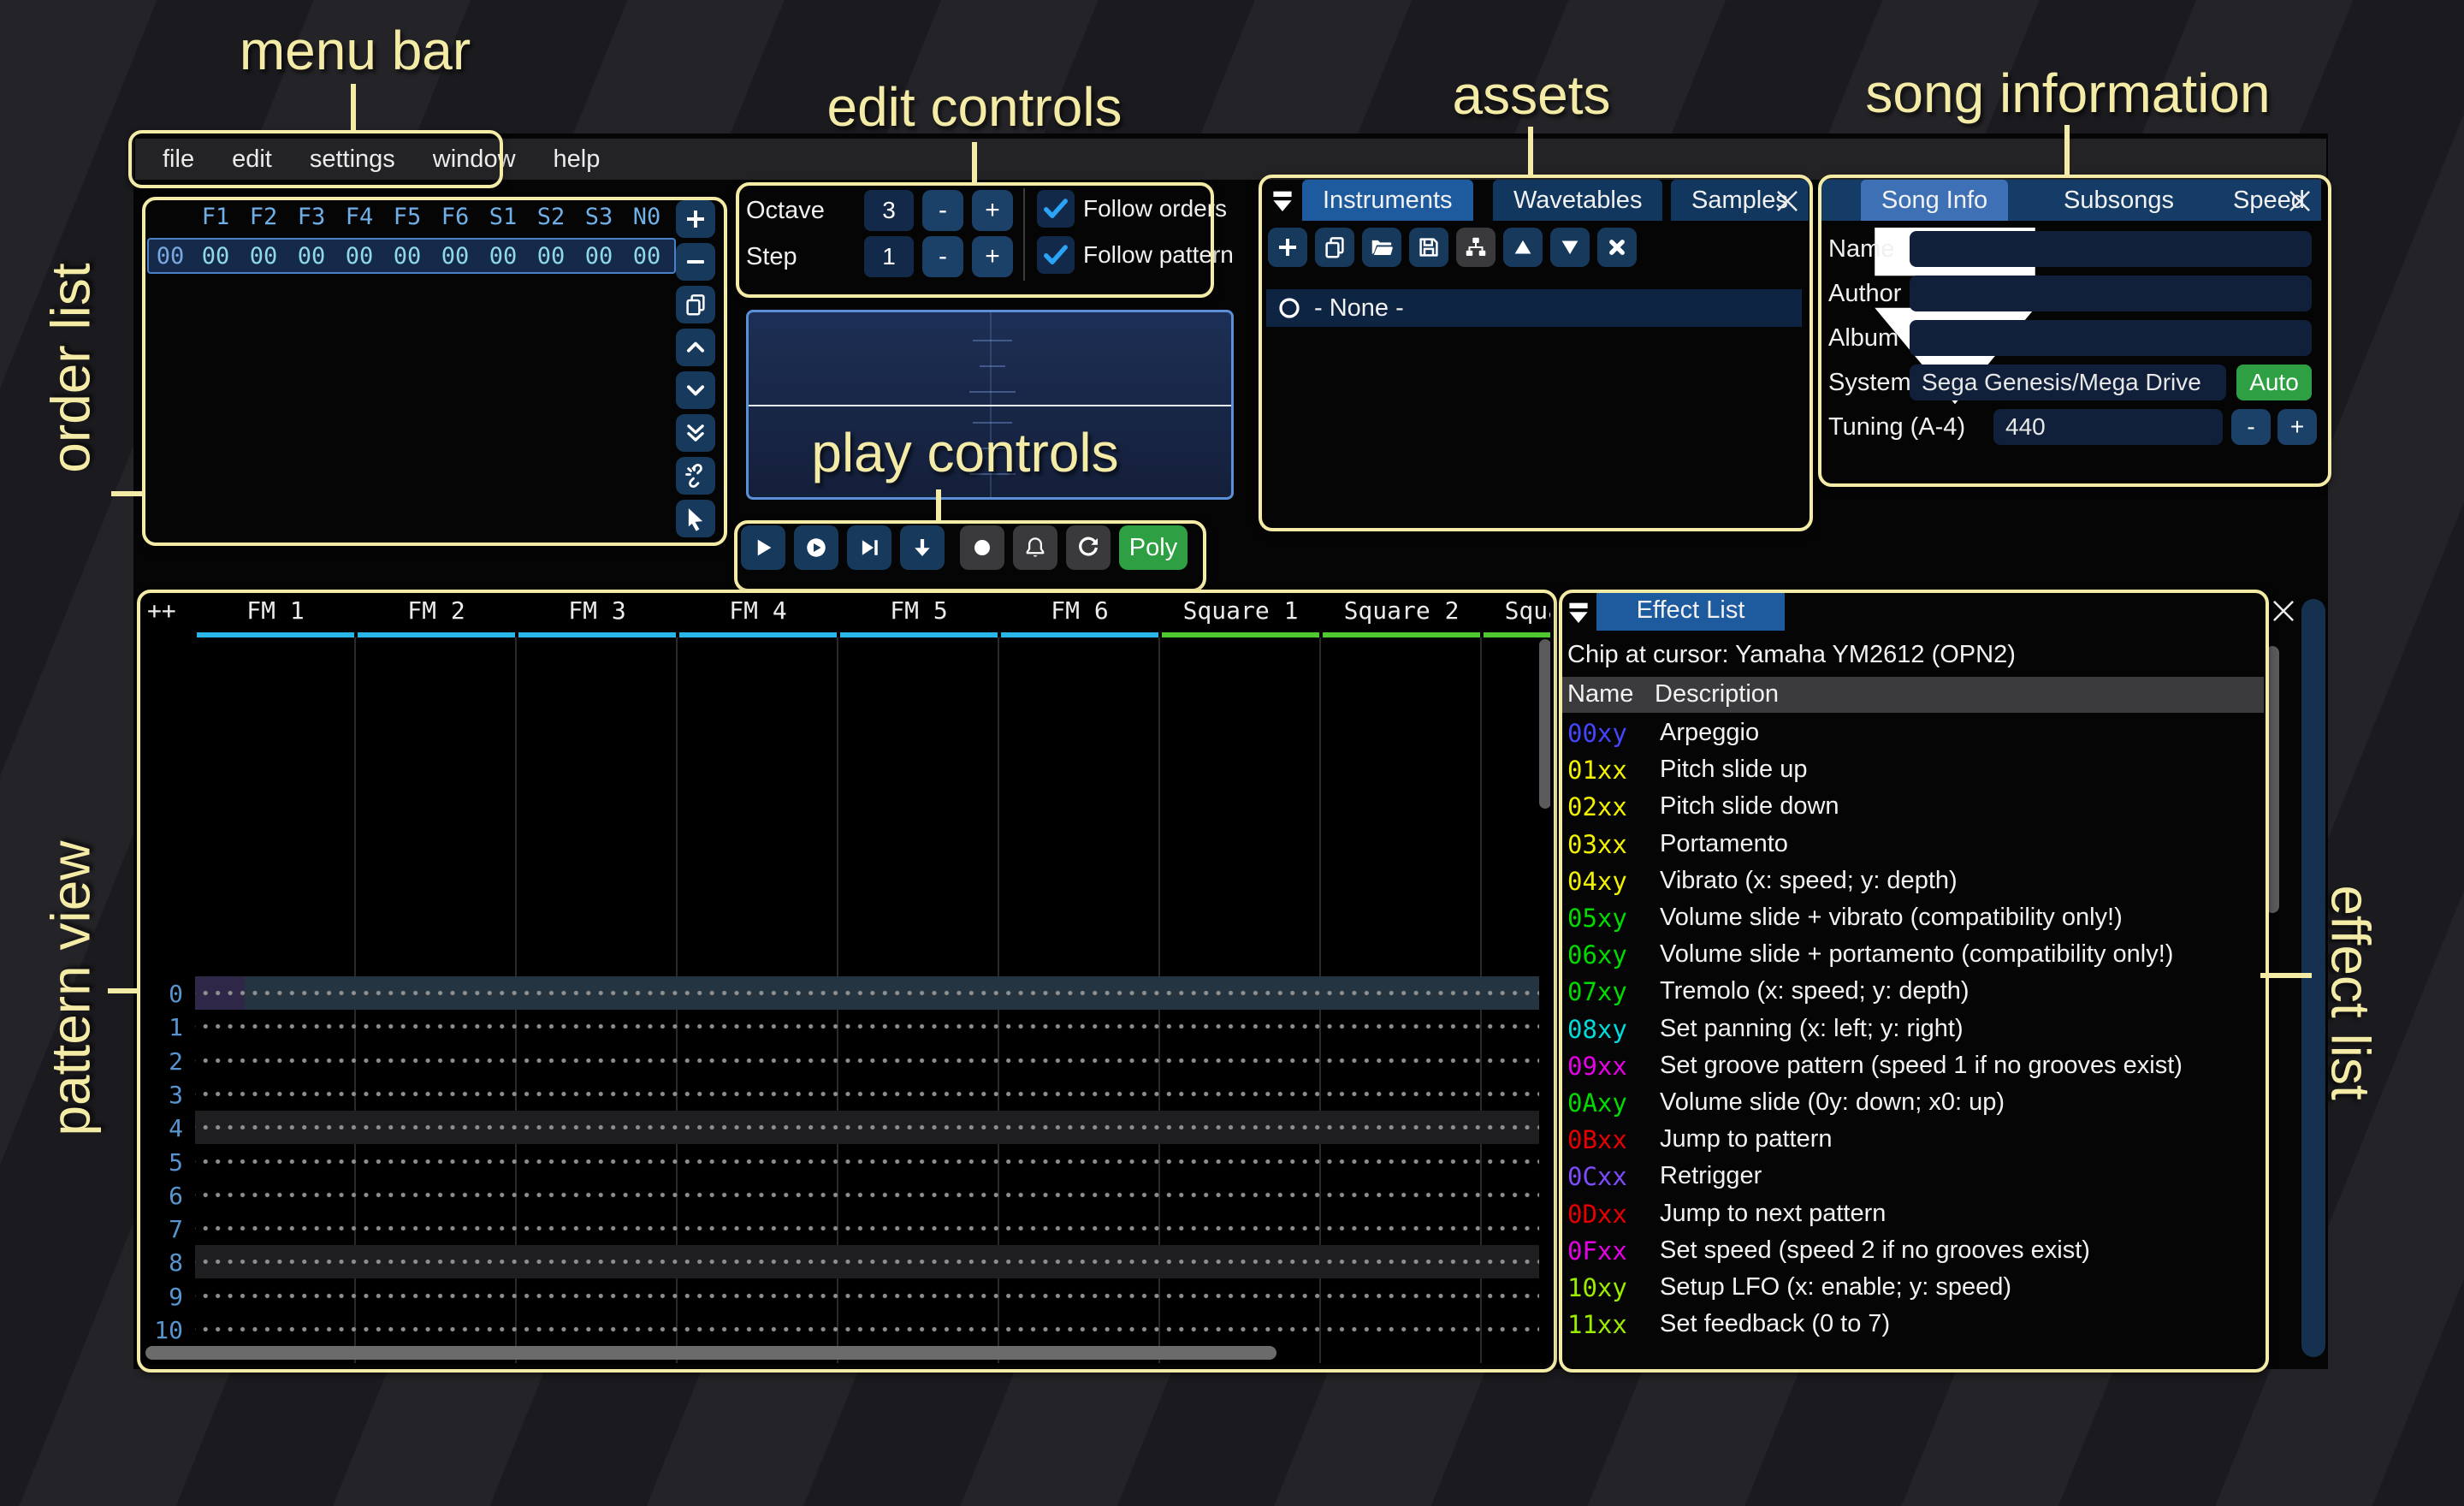 This screenshot has width=2464, height=1506. Describe the element at coordinates (2251, 427) in the screenshot. I see `tuning-minus-button: -` at that location.